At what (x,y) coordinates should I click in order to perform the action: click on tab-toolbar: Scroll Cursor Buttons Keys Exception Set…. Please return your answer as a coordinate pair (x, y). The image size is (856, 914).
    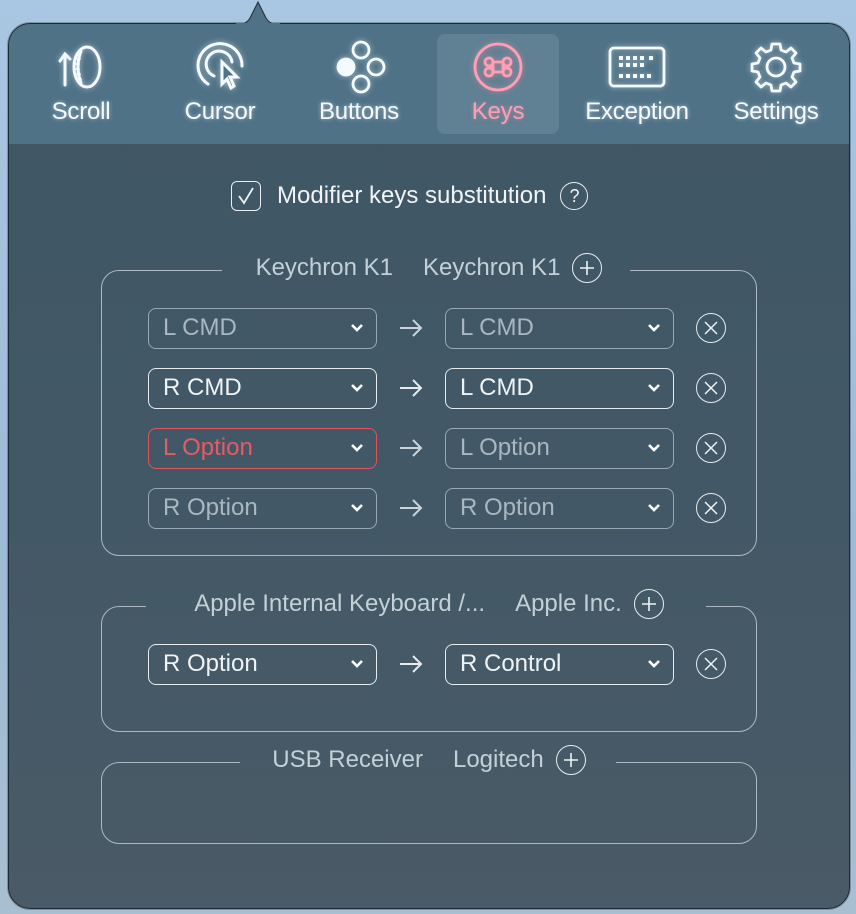
    Looking at the image, I should click on (429, 84).